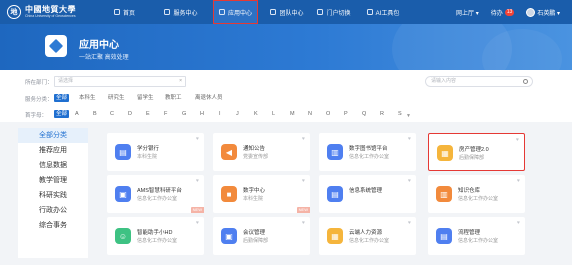  What do you see at coordinates (53, 150) in the screenshot?
I see `sidebar-item-recommended: 推荐应用` at bounding box center [53, 150].